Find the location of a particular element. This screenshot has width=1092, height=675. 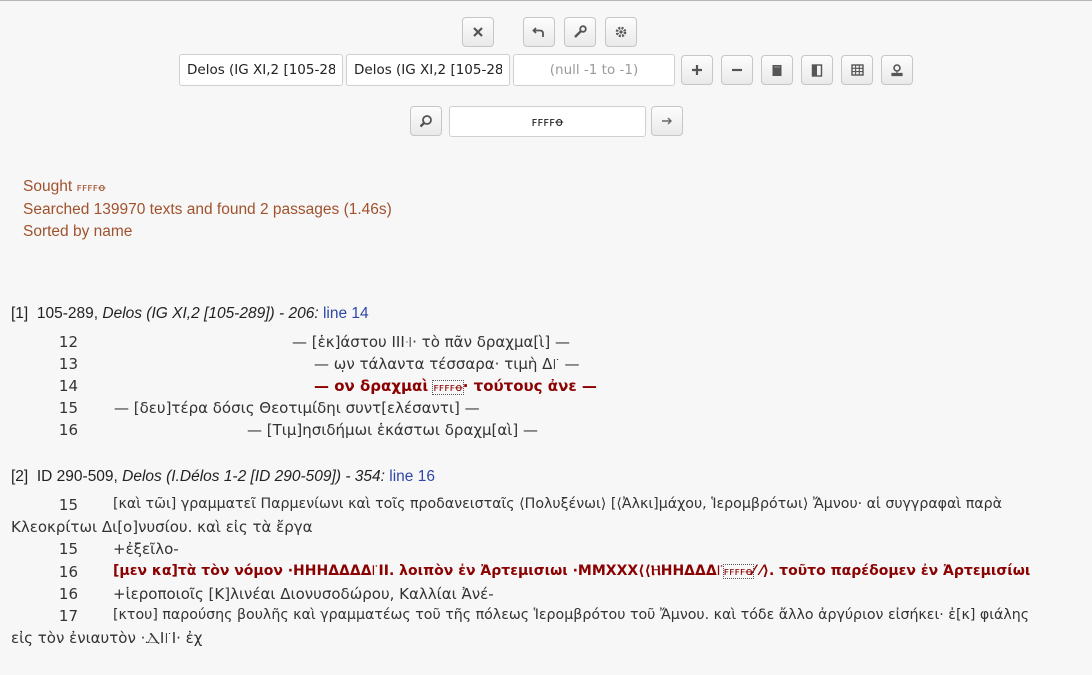

grid-icon is located at coordinates (857, 70).